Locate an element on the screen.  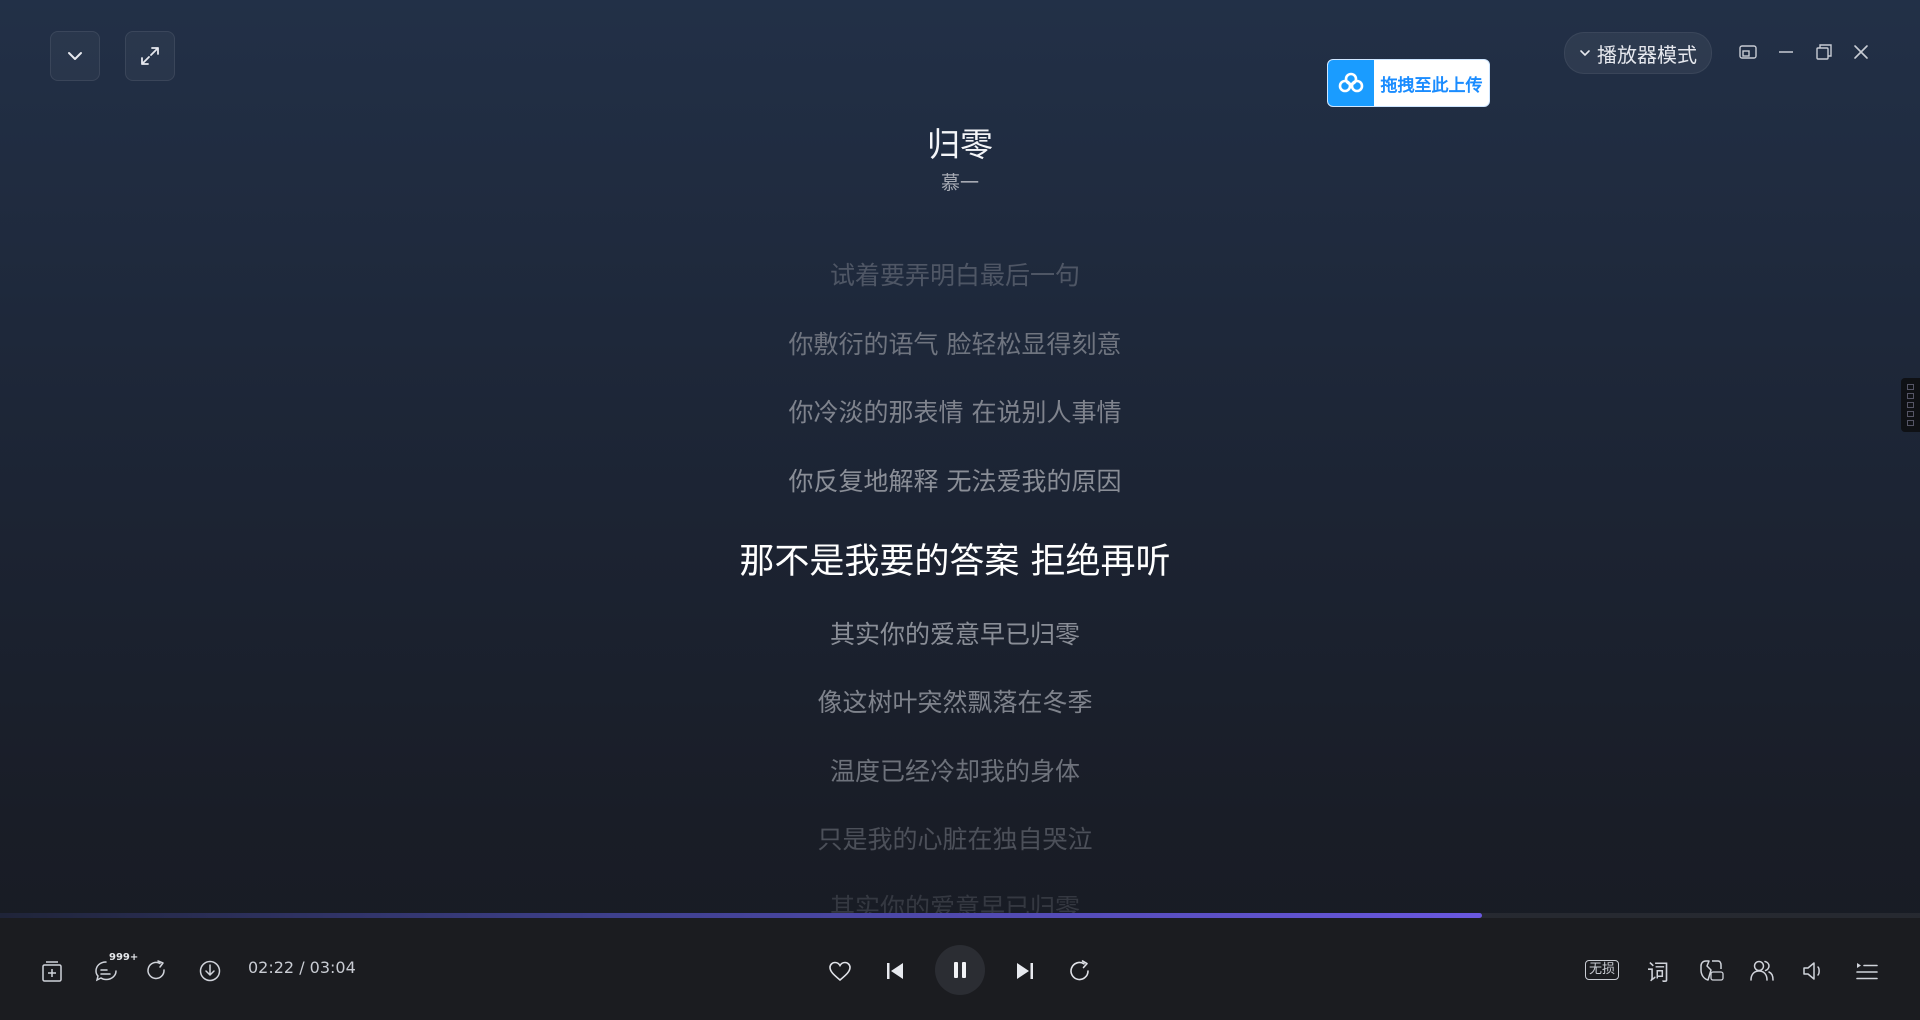
like-button is located at coordinates (840, 971).